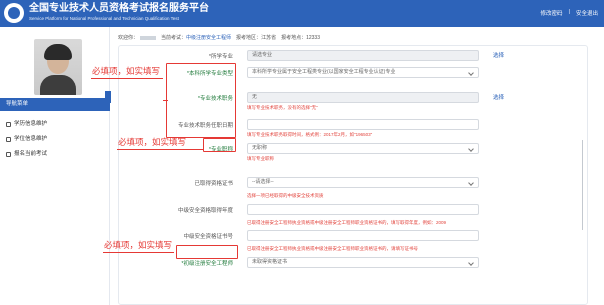 Image resolution: width=604 pixels, height=305 pixels. I want to click on region-label: 报考地区：, so click(249, 38).